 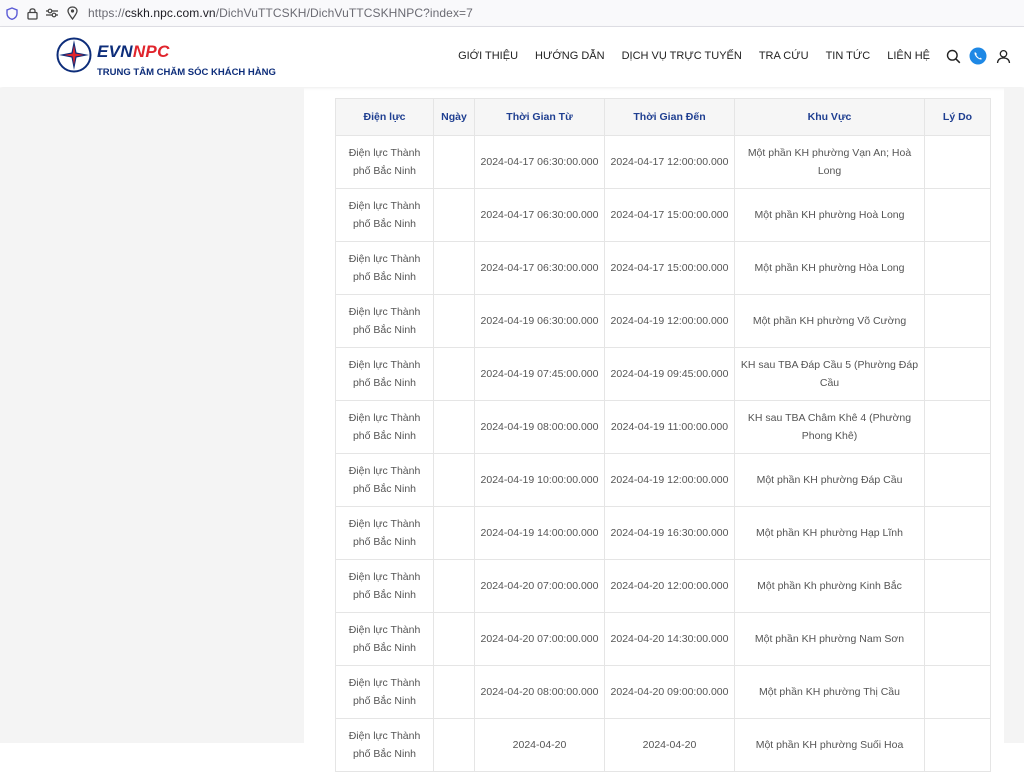 I want to click on logo-star-icon, so click(x=74, y=55).